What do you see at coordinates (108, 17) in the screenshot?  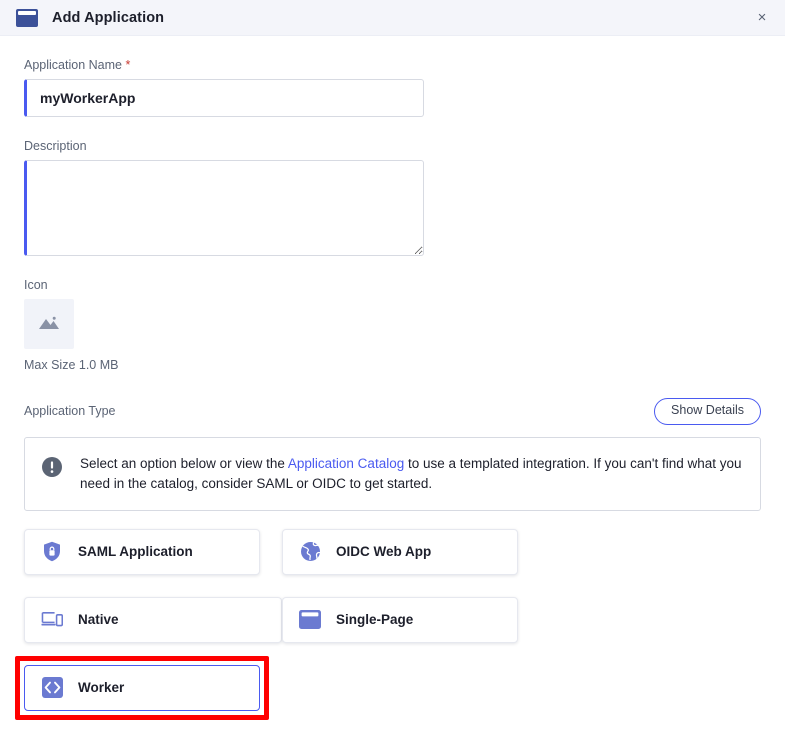 I see `page-title: Add Application` at bounding box center [108, 17].